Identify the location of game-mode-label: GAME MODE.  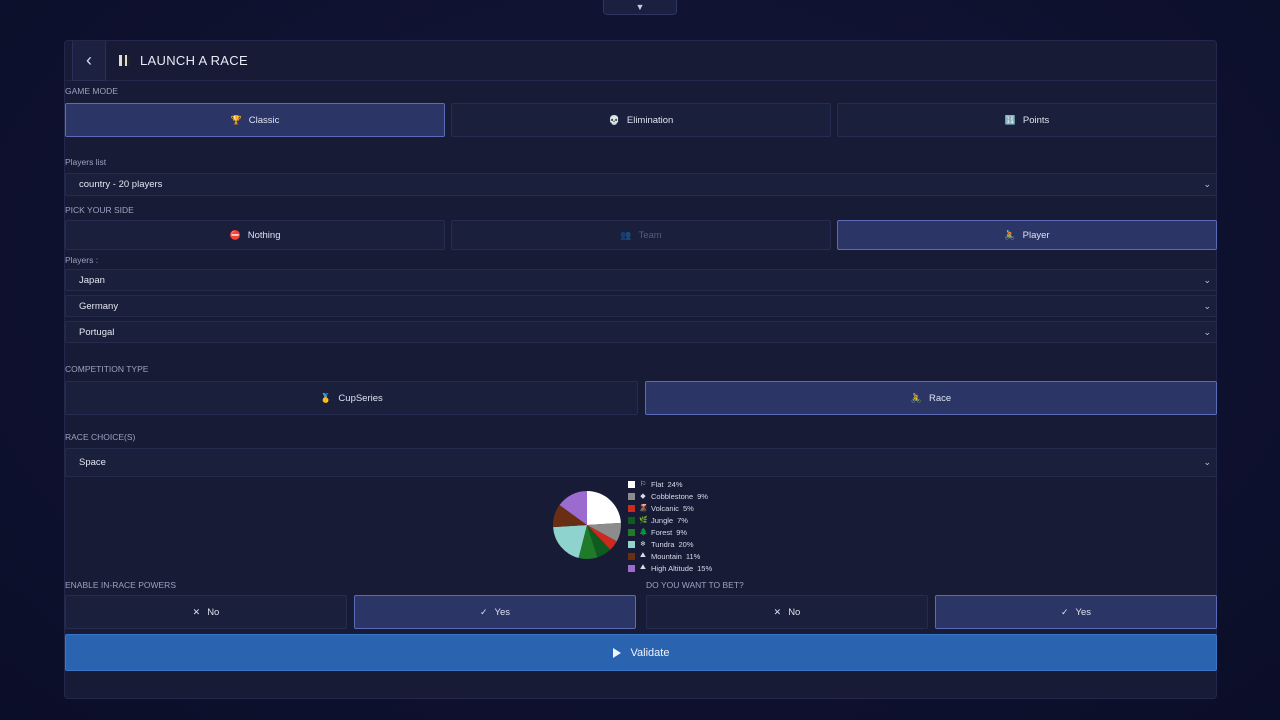
(91, 91).